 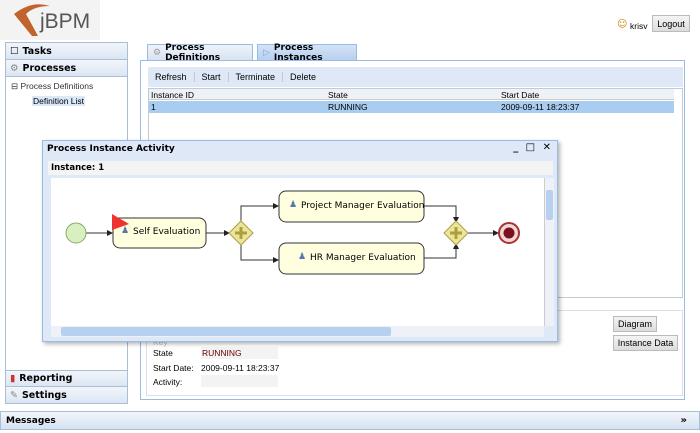 I want to click on state-value: RUNNING, so click(x=239, y=353).